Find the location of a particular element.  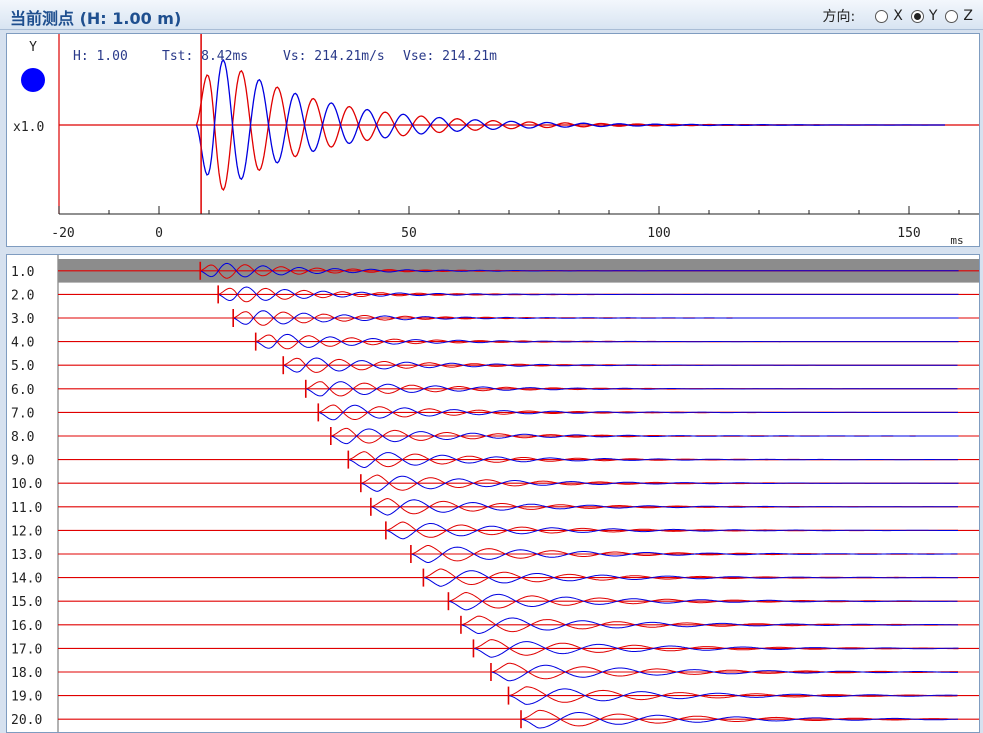

channel-indicator-icon is located at coordinates (33, 80).